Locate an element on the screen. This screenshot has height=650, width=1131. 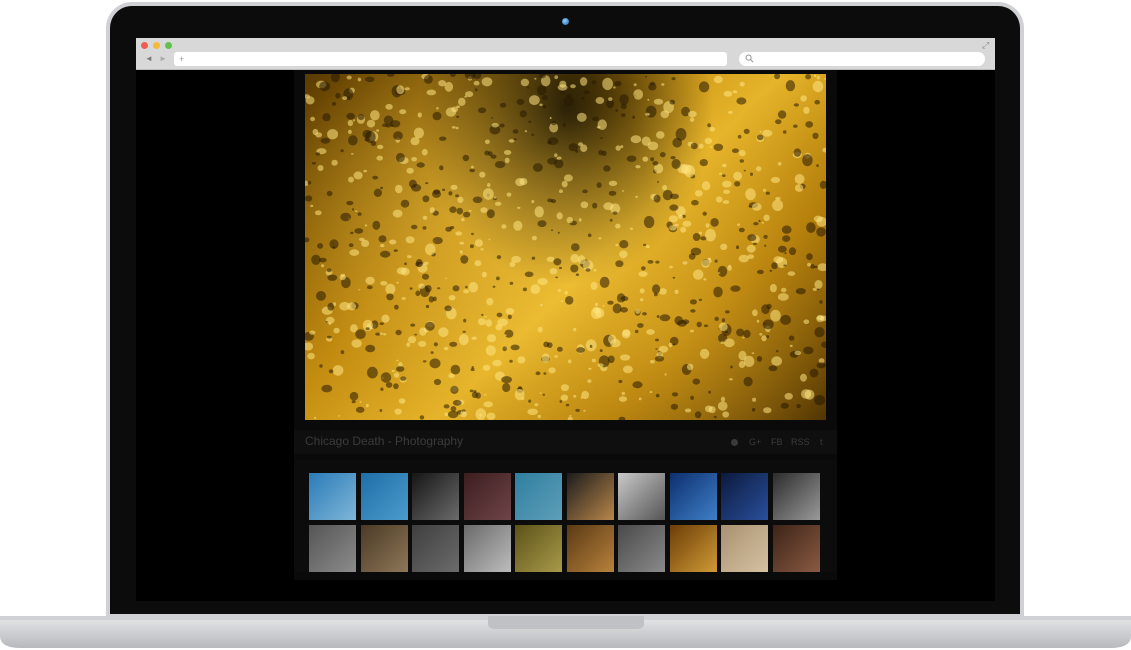
rss-link: RSS is located at coordinates (800, 442).